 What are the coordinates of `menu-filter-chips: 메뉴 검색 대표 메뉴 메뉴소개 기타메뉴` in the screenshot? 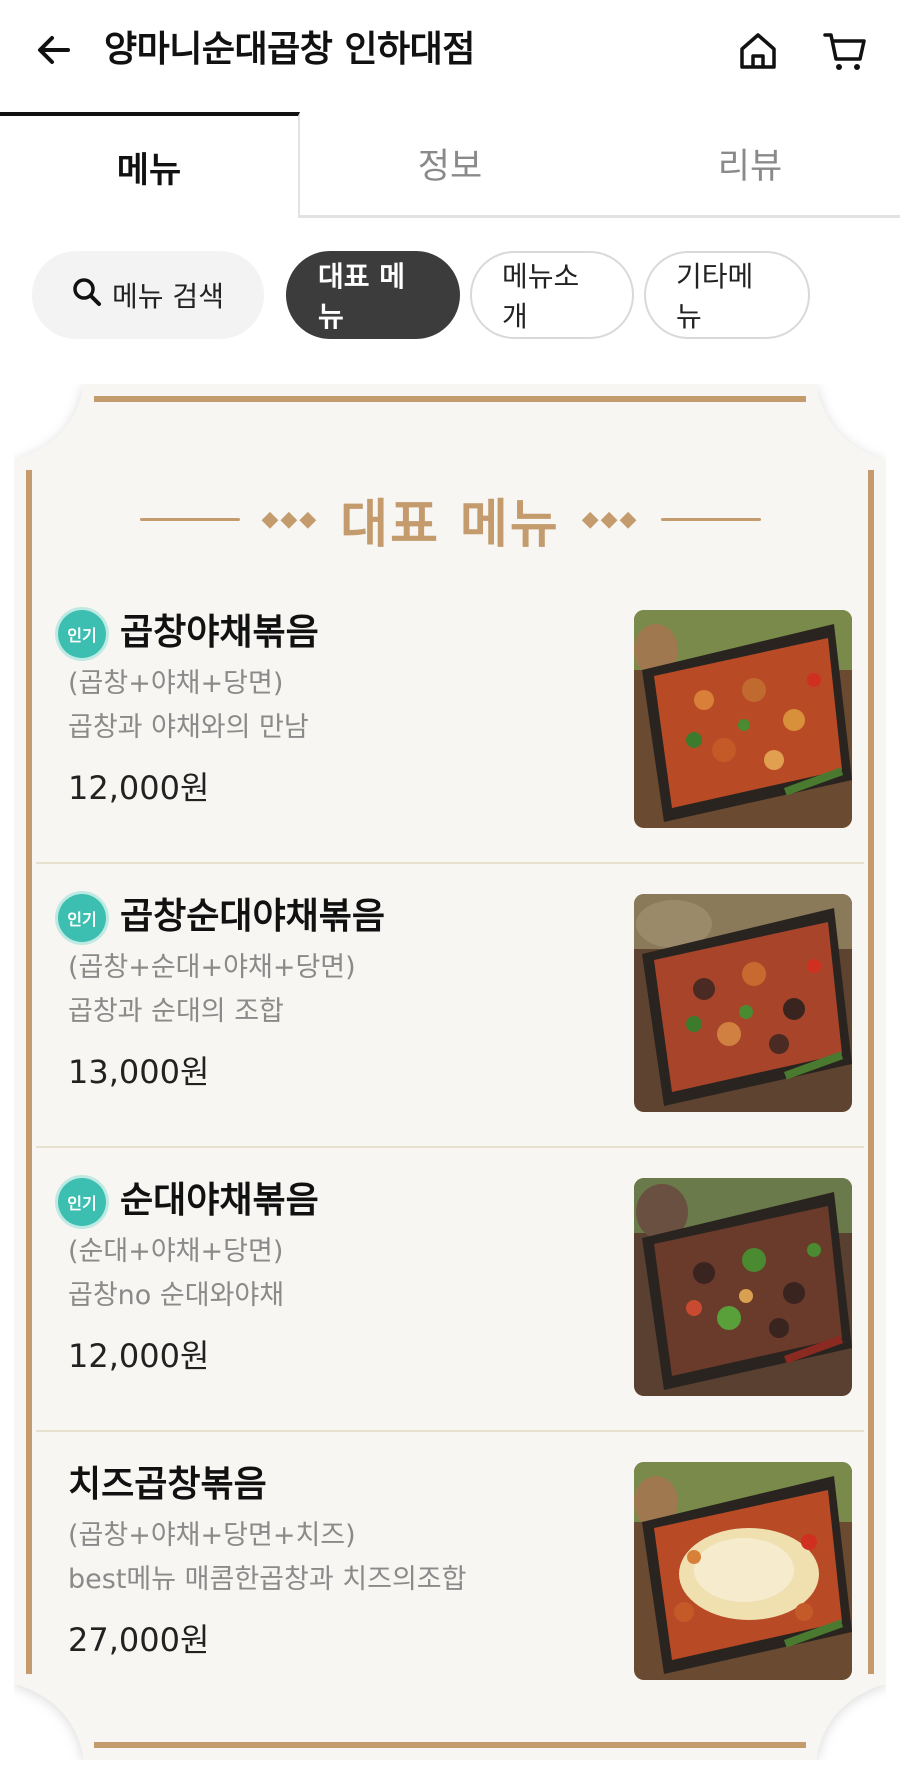 It's located at (421, 295).